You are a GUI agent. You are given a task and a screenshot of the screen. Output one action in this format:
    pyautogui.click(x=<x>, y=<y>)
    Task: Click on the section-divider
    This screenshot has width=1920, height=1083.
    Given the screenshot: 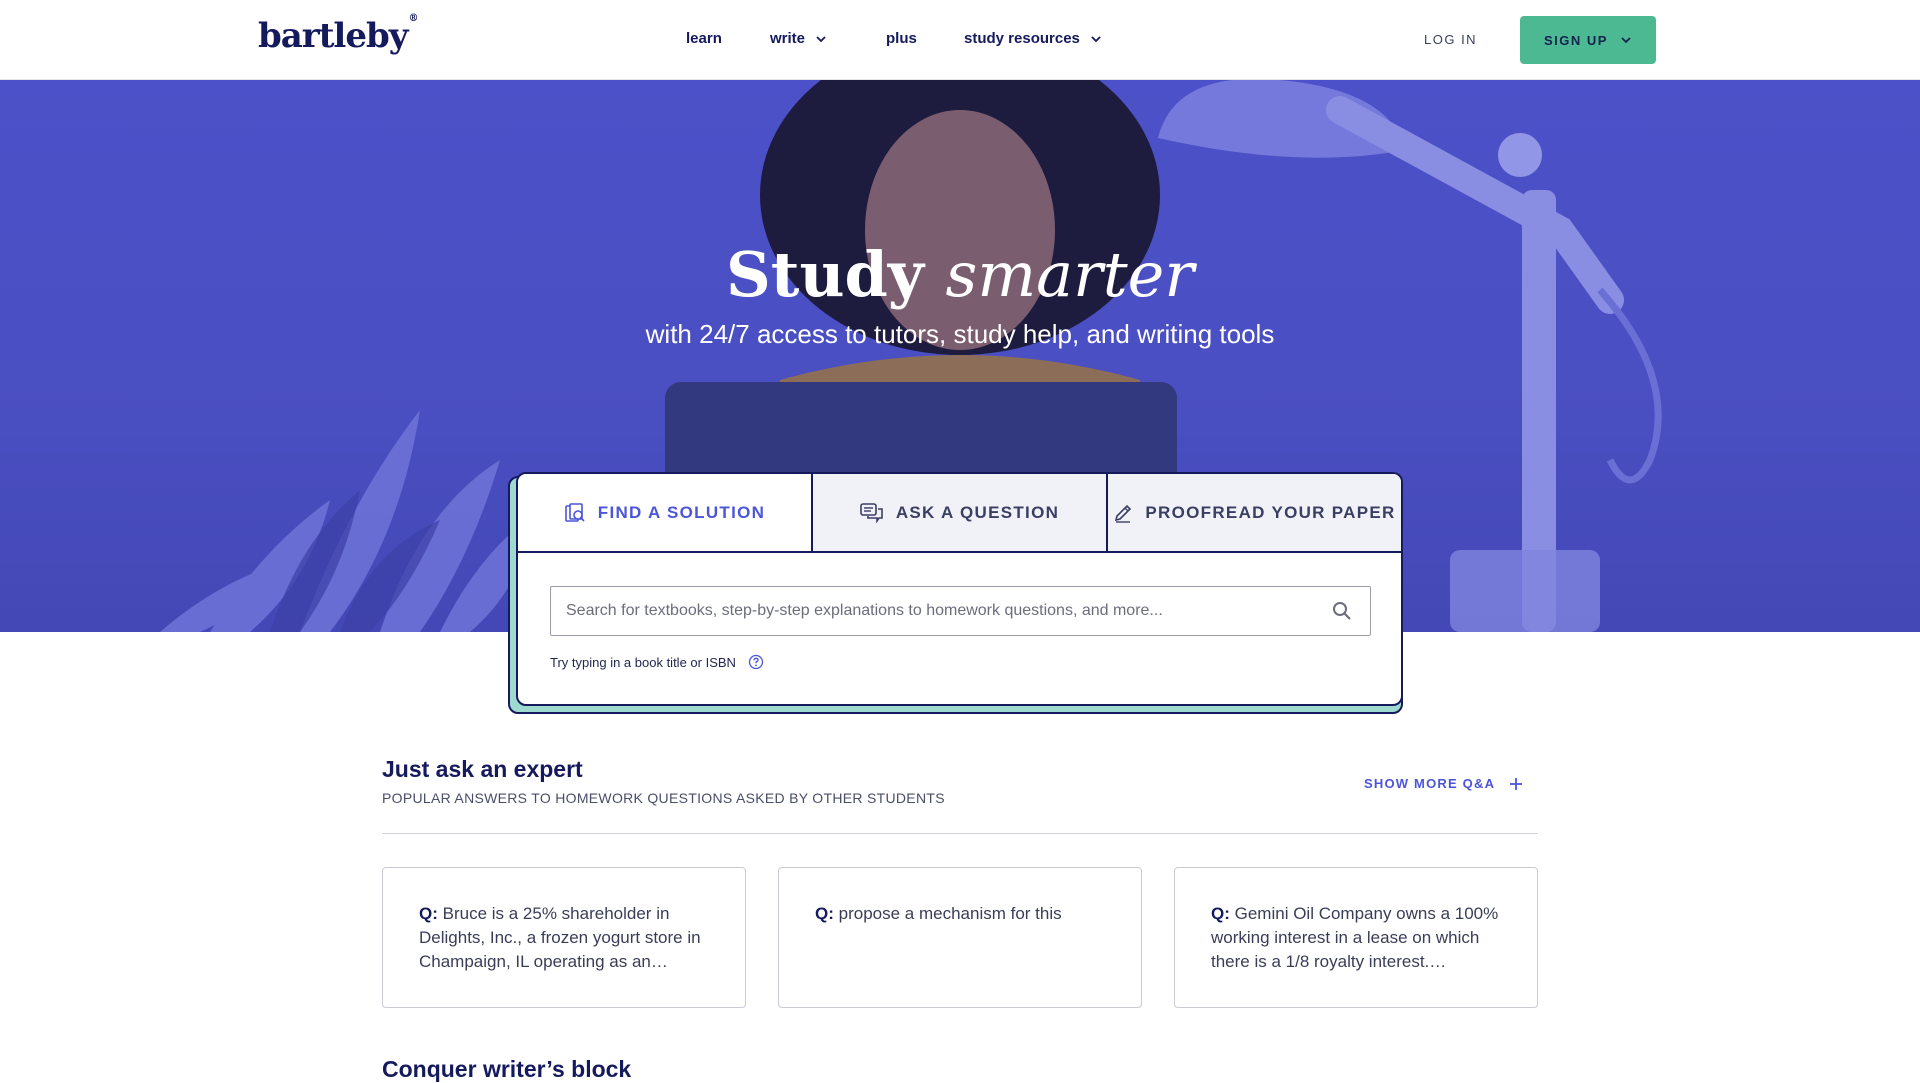 What is the action you would take?
    pyautogui.click(x=960, y=833)
    